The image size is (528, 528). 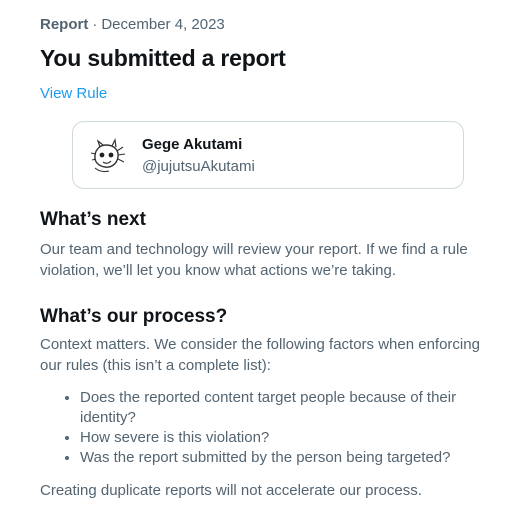 I want to click on account-display-name: Gege Akutami, so click(x=192, y=144).